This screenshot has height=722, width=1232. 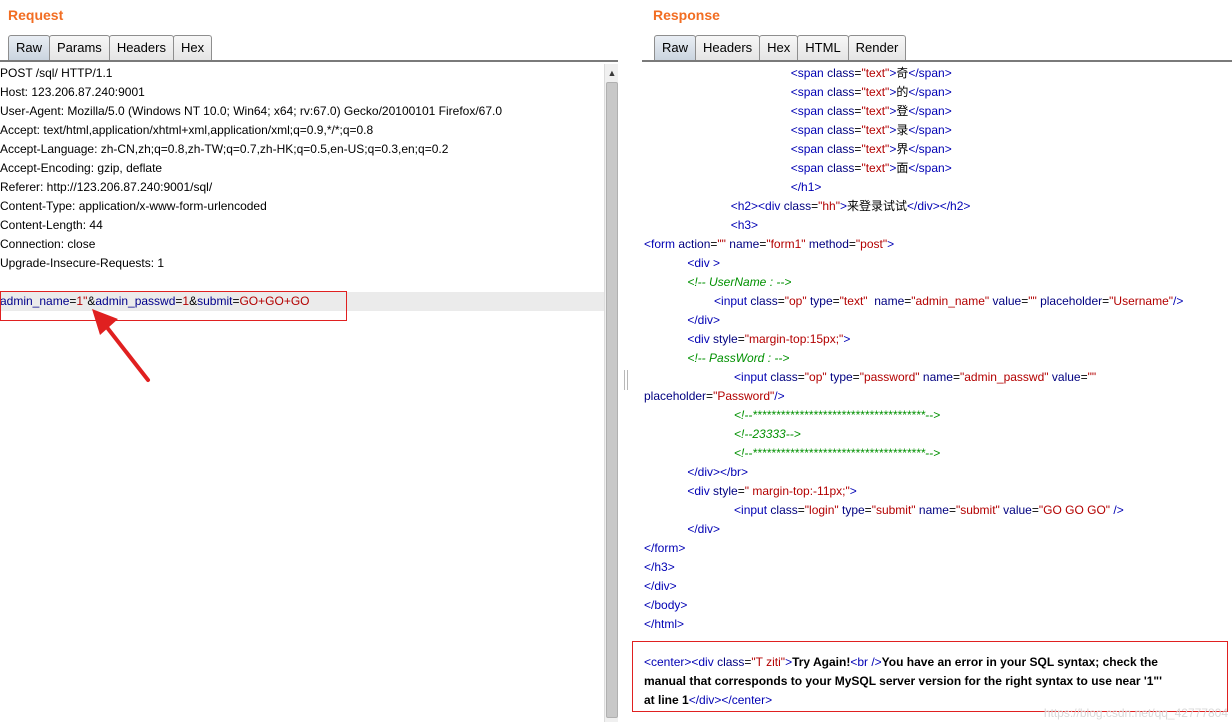 I want to click on request-line: Connection: close, so click(x=48, y=244).